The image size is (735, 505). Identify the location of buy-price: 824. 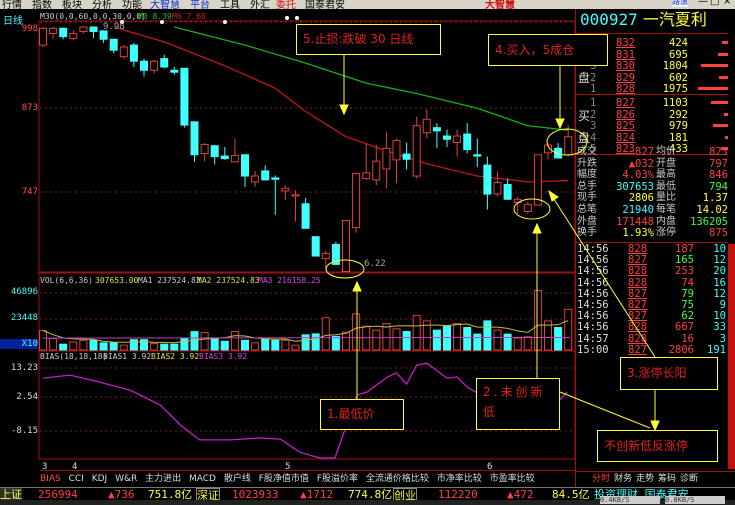
(625, 137).